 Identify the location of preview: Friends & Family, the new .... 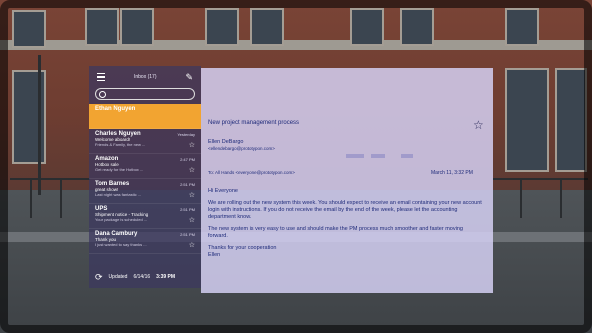
(120, 144).